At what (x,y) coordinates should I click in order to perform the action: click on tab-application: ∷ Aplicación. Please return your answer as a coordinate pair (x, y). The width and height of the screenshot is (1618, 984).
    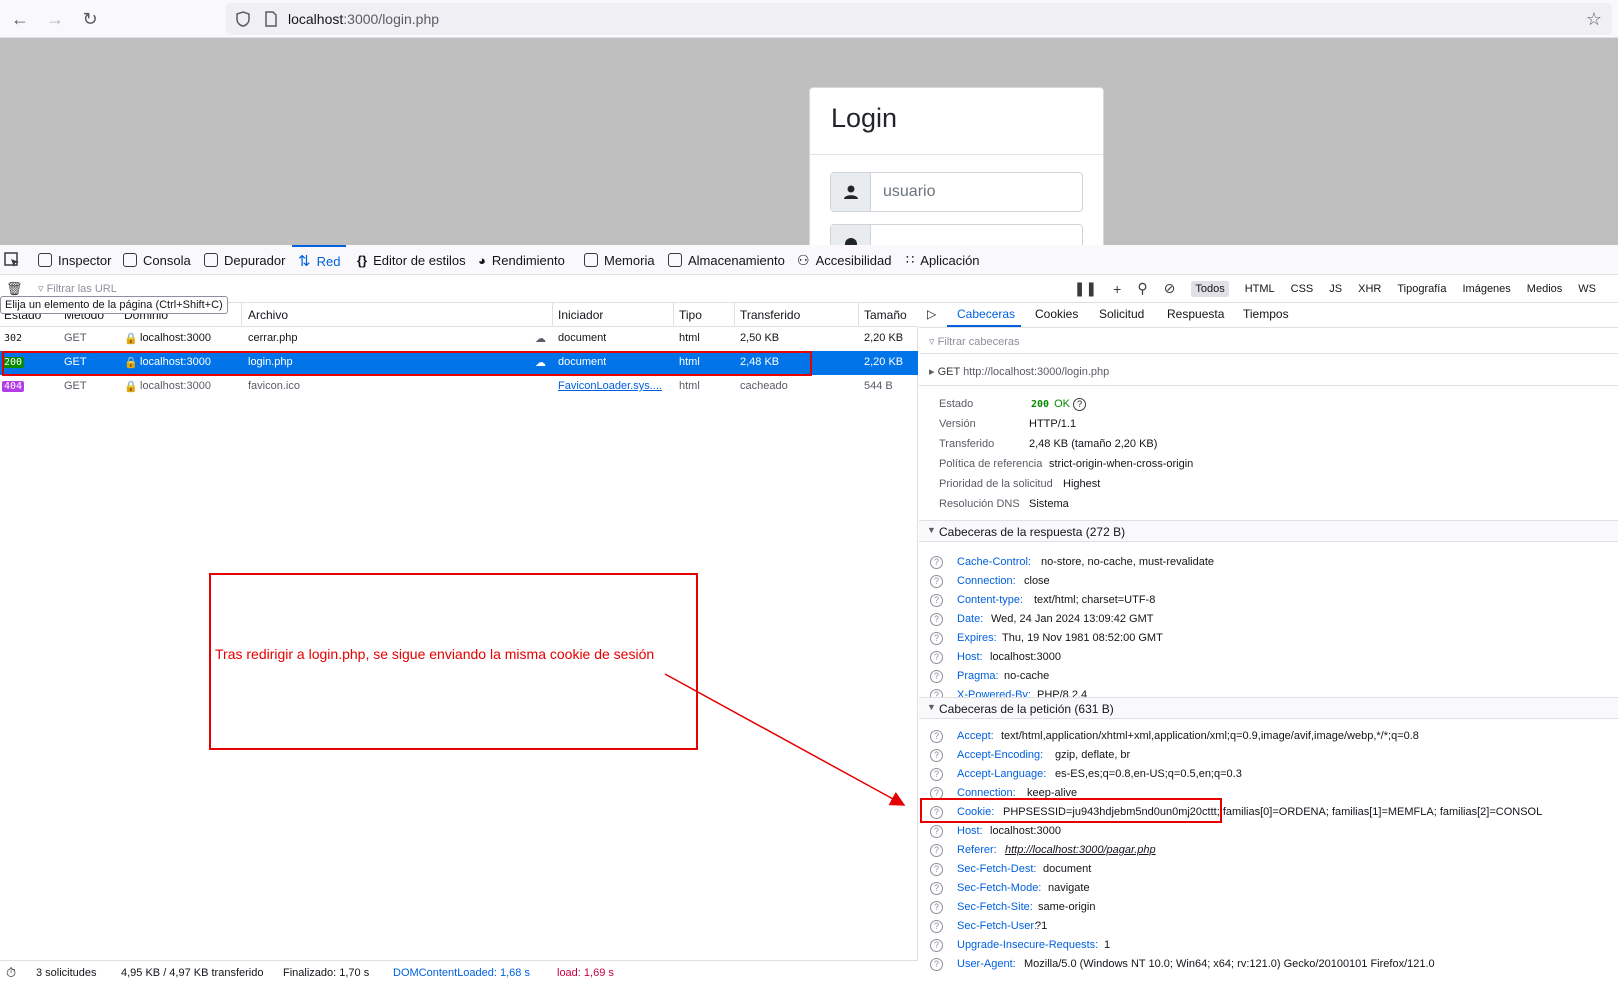
    Looking at the image, I should click on (943, 260).